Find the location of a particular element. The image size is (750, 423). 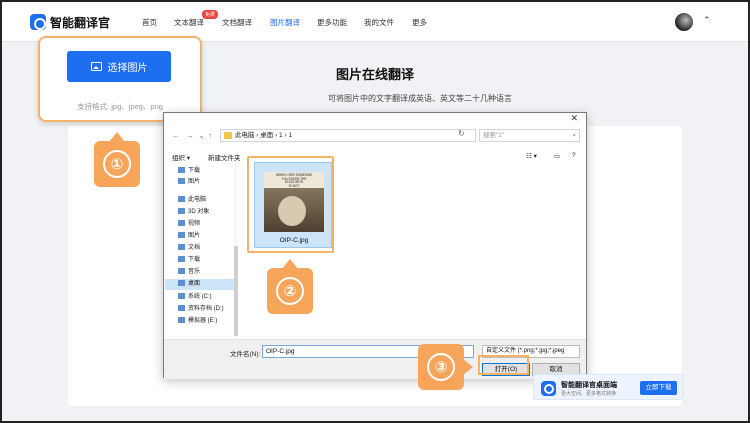

select-image-button: 选择图片 is located at coordinates (119, 66).